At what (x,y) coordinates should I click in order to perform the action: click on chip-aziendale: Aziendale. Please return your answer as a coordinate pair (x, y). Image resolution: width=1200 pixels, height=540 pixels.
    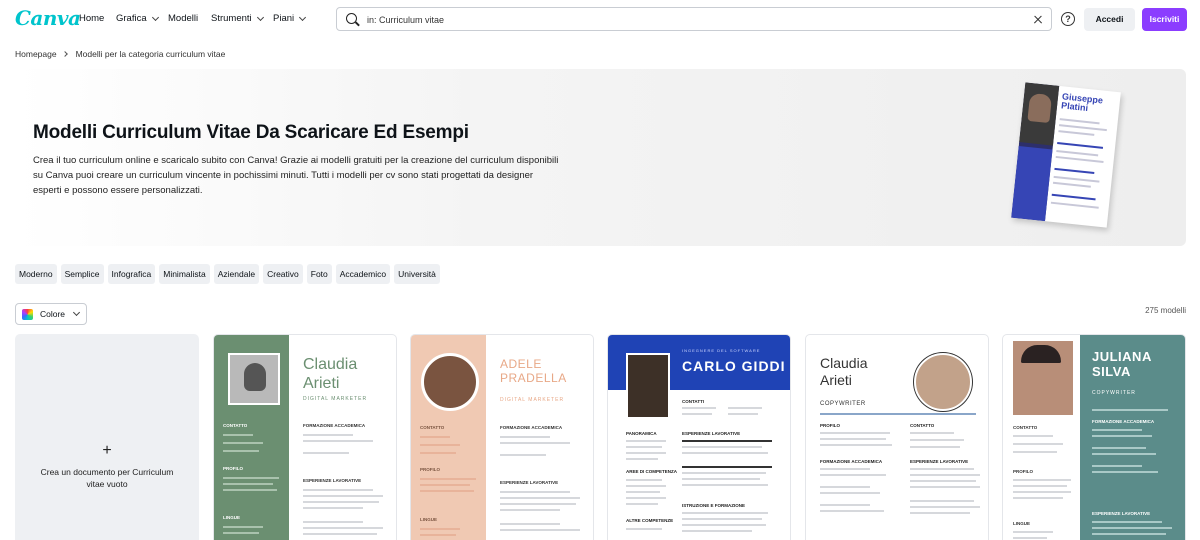
    Looking at the image, I should click on (236, 274).